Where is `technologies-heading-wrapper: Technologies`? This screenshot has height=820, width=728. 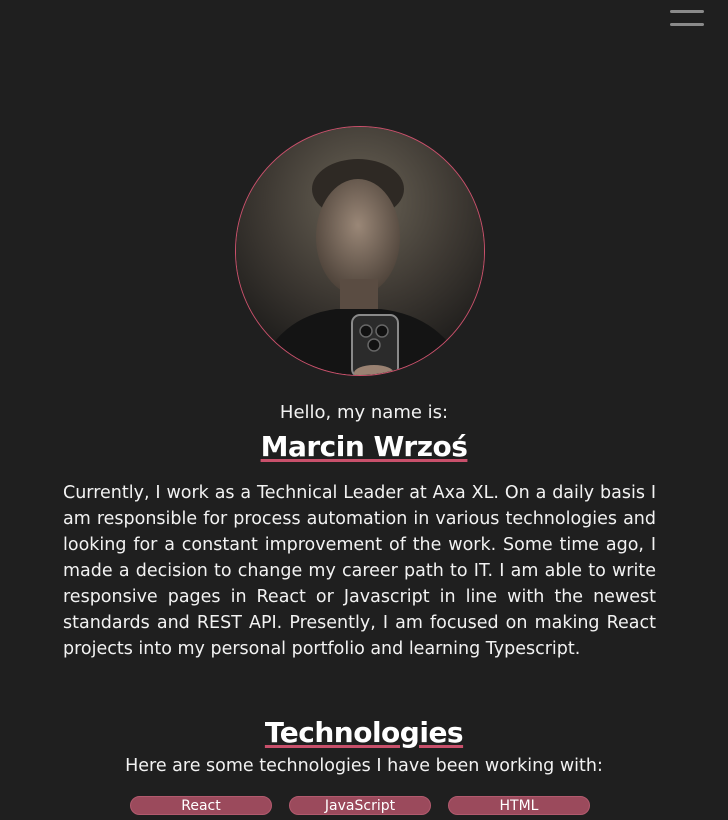
technologies-heading-wrapper: Technologies is located at coordinates (364, 733).